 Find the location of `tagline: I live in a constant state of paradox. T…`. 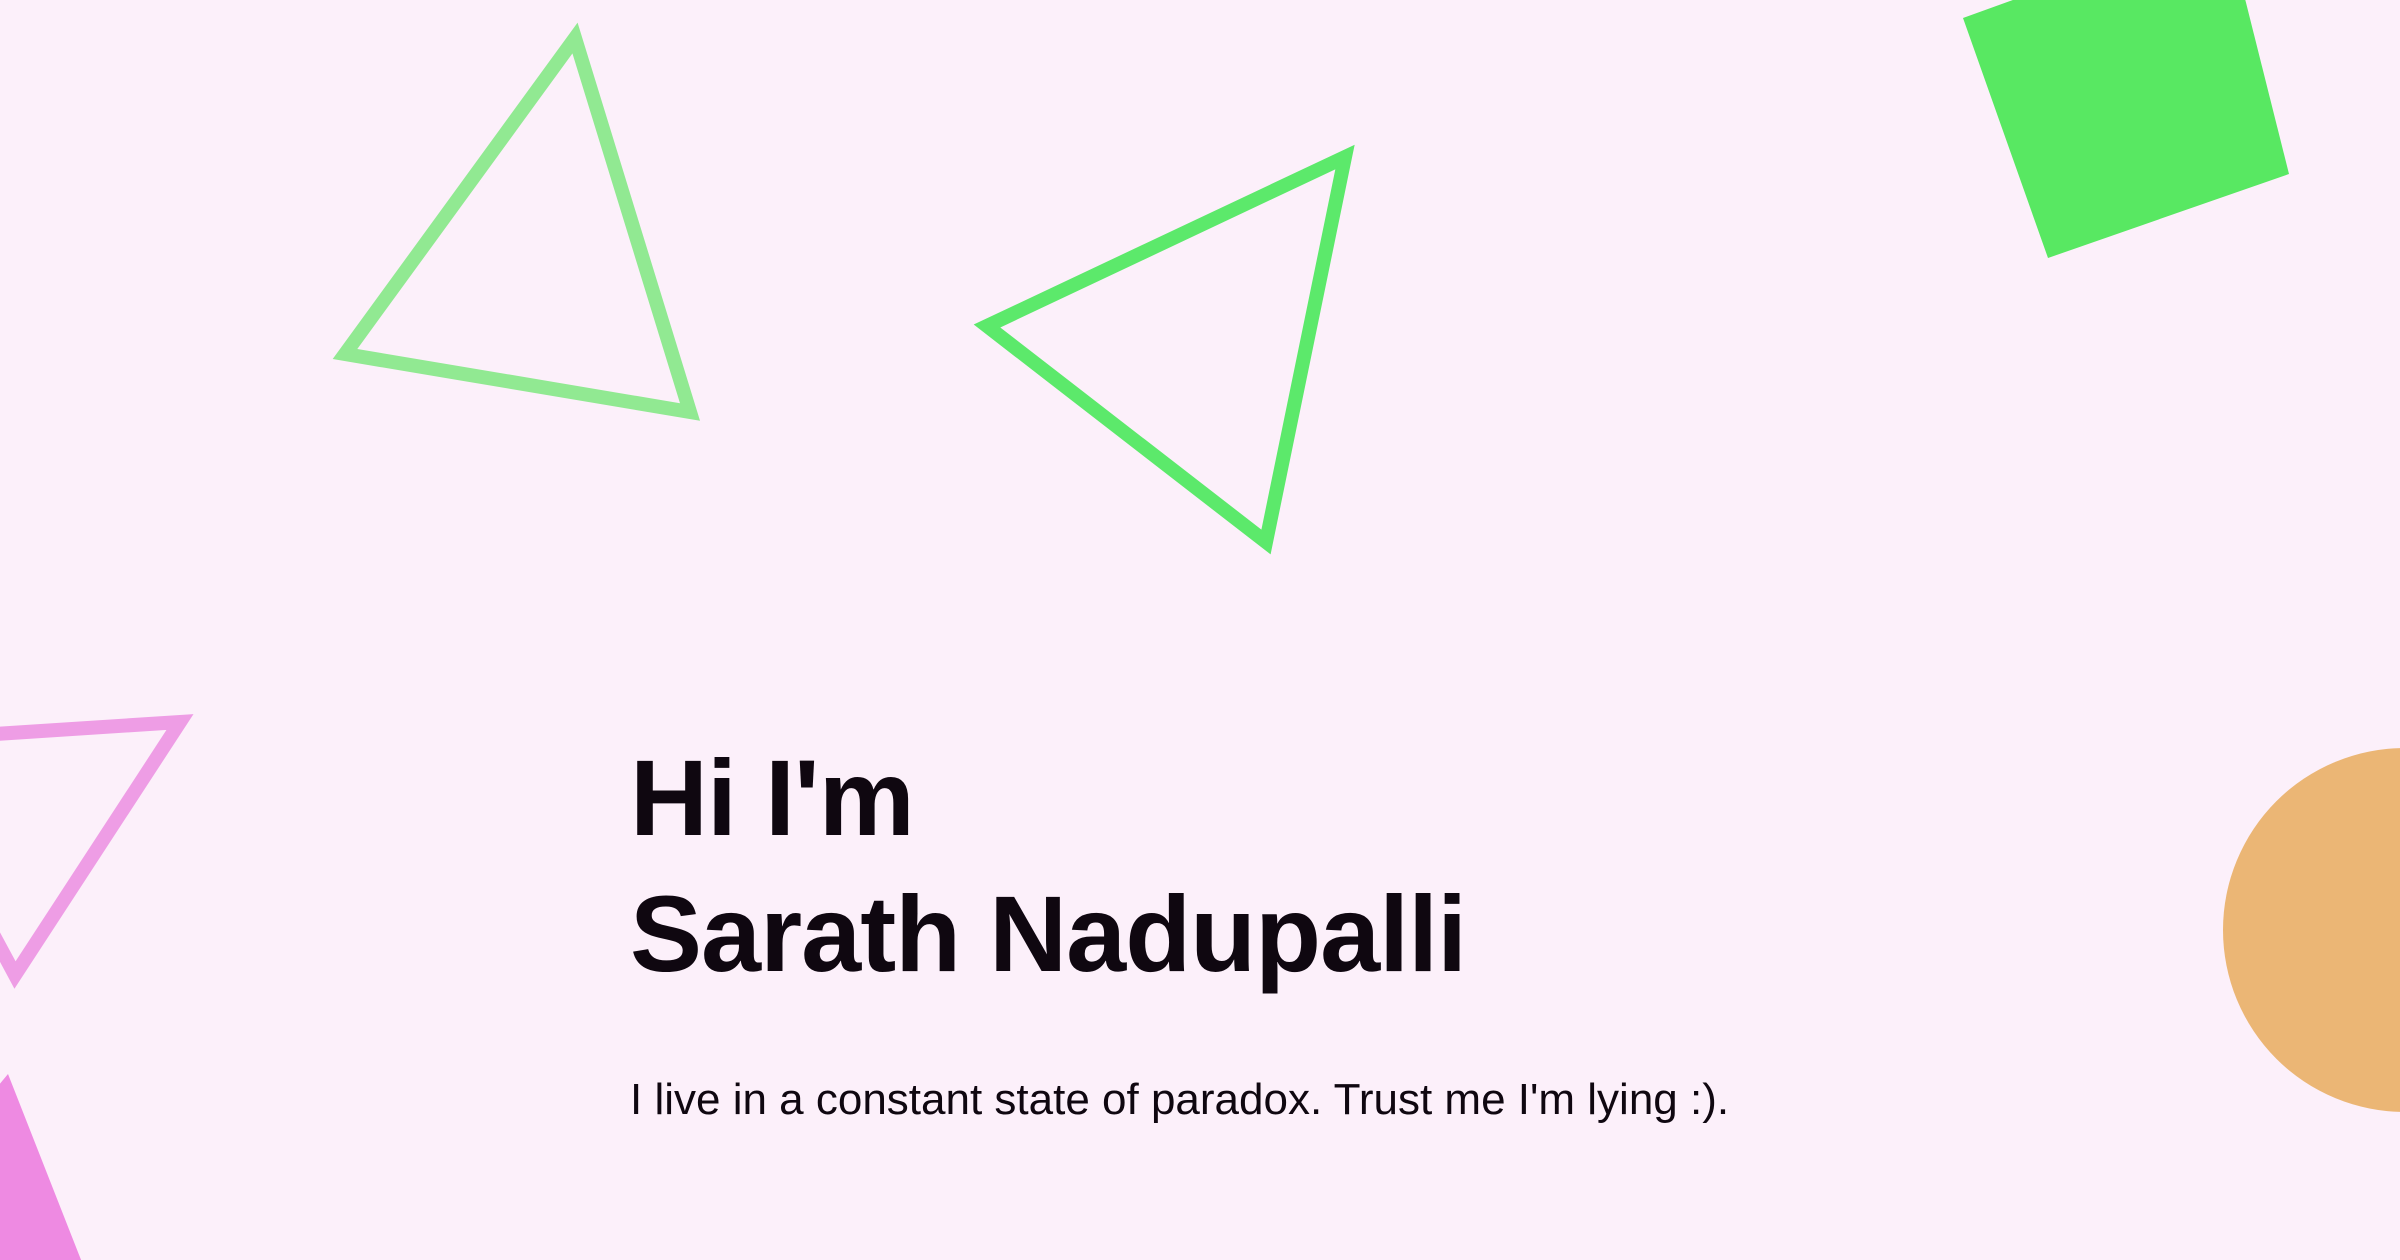

tagline: I live in a constant state of paradox. T… is located at coordinates (1180, 1099).